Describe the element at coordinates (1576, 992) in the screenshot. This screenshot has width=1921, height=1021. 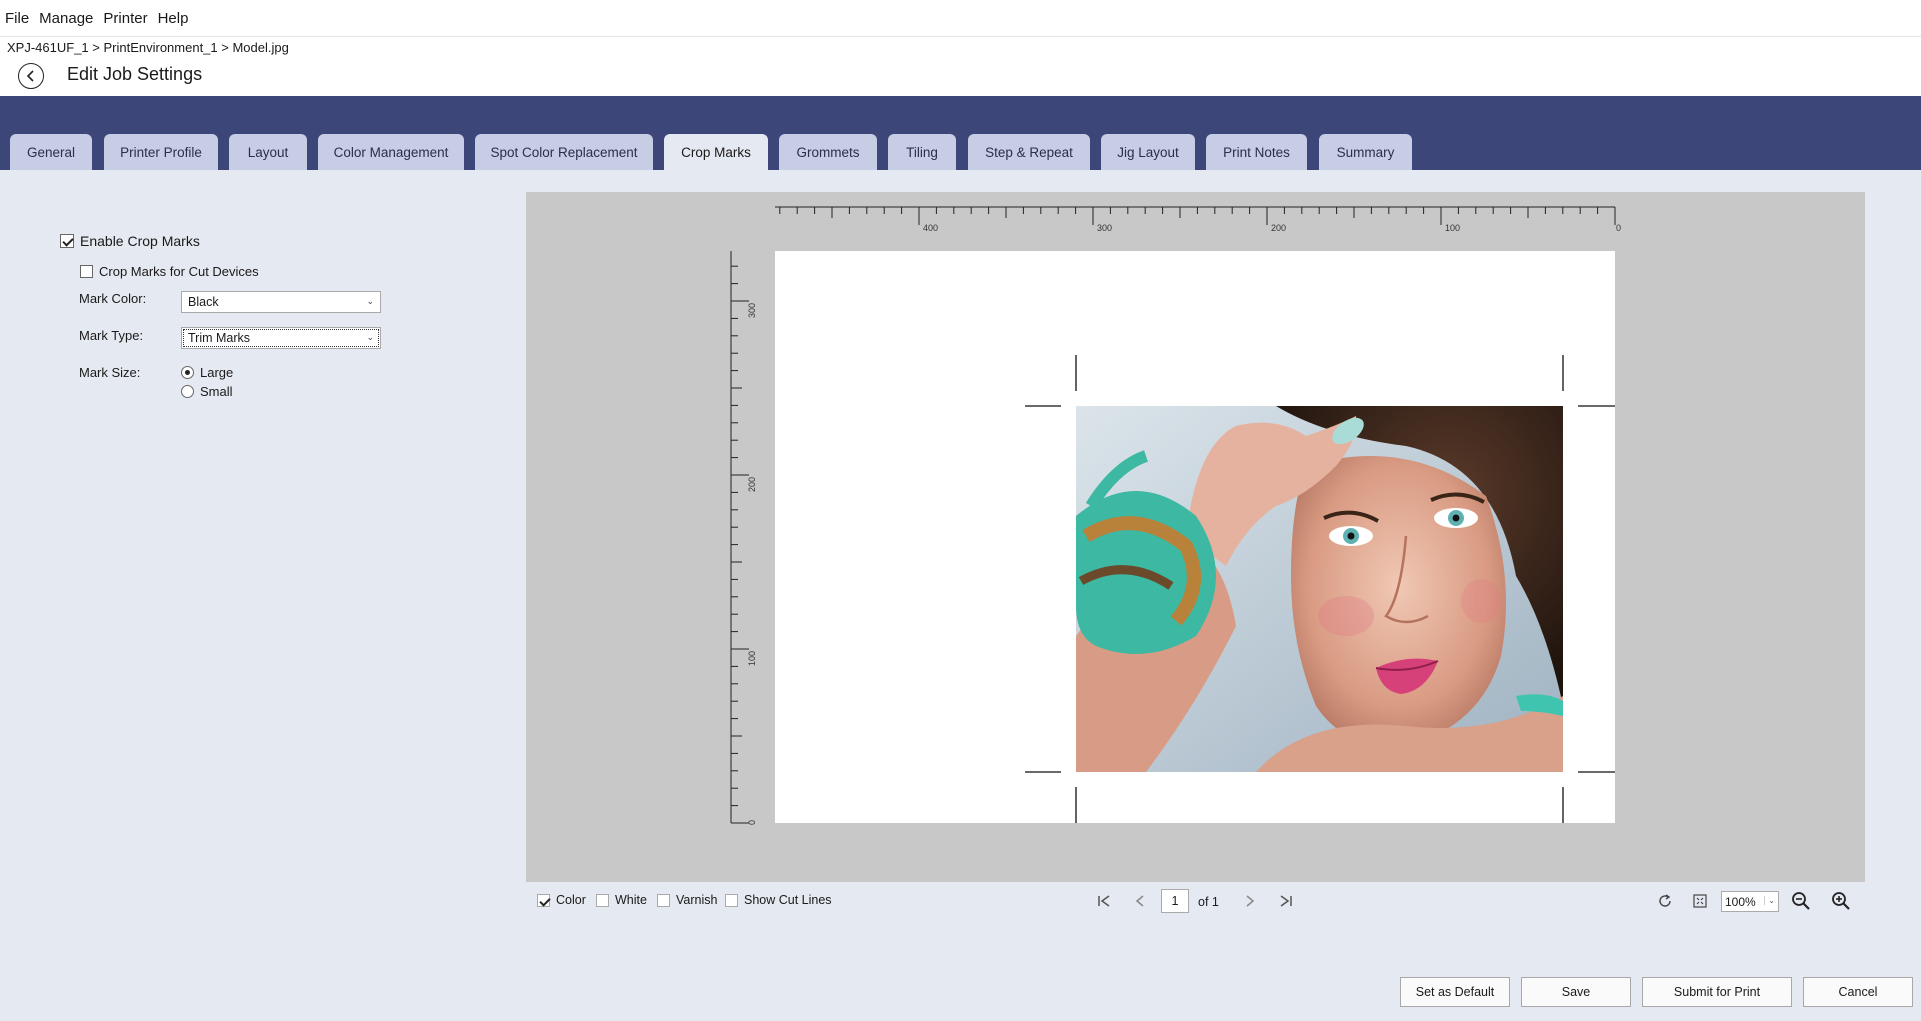
I see `save-button: Save` at that location.